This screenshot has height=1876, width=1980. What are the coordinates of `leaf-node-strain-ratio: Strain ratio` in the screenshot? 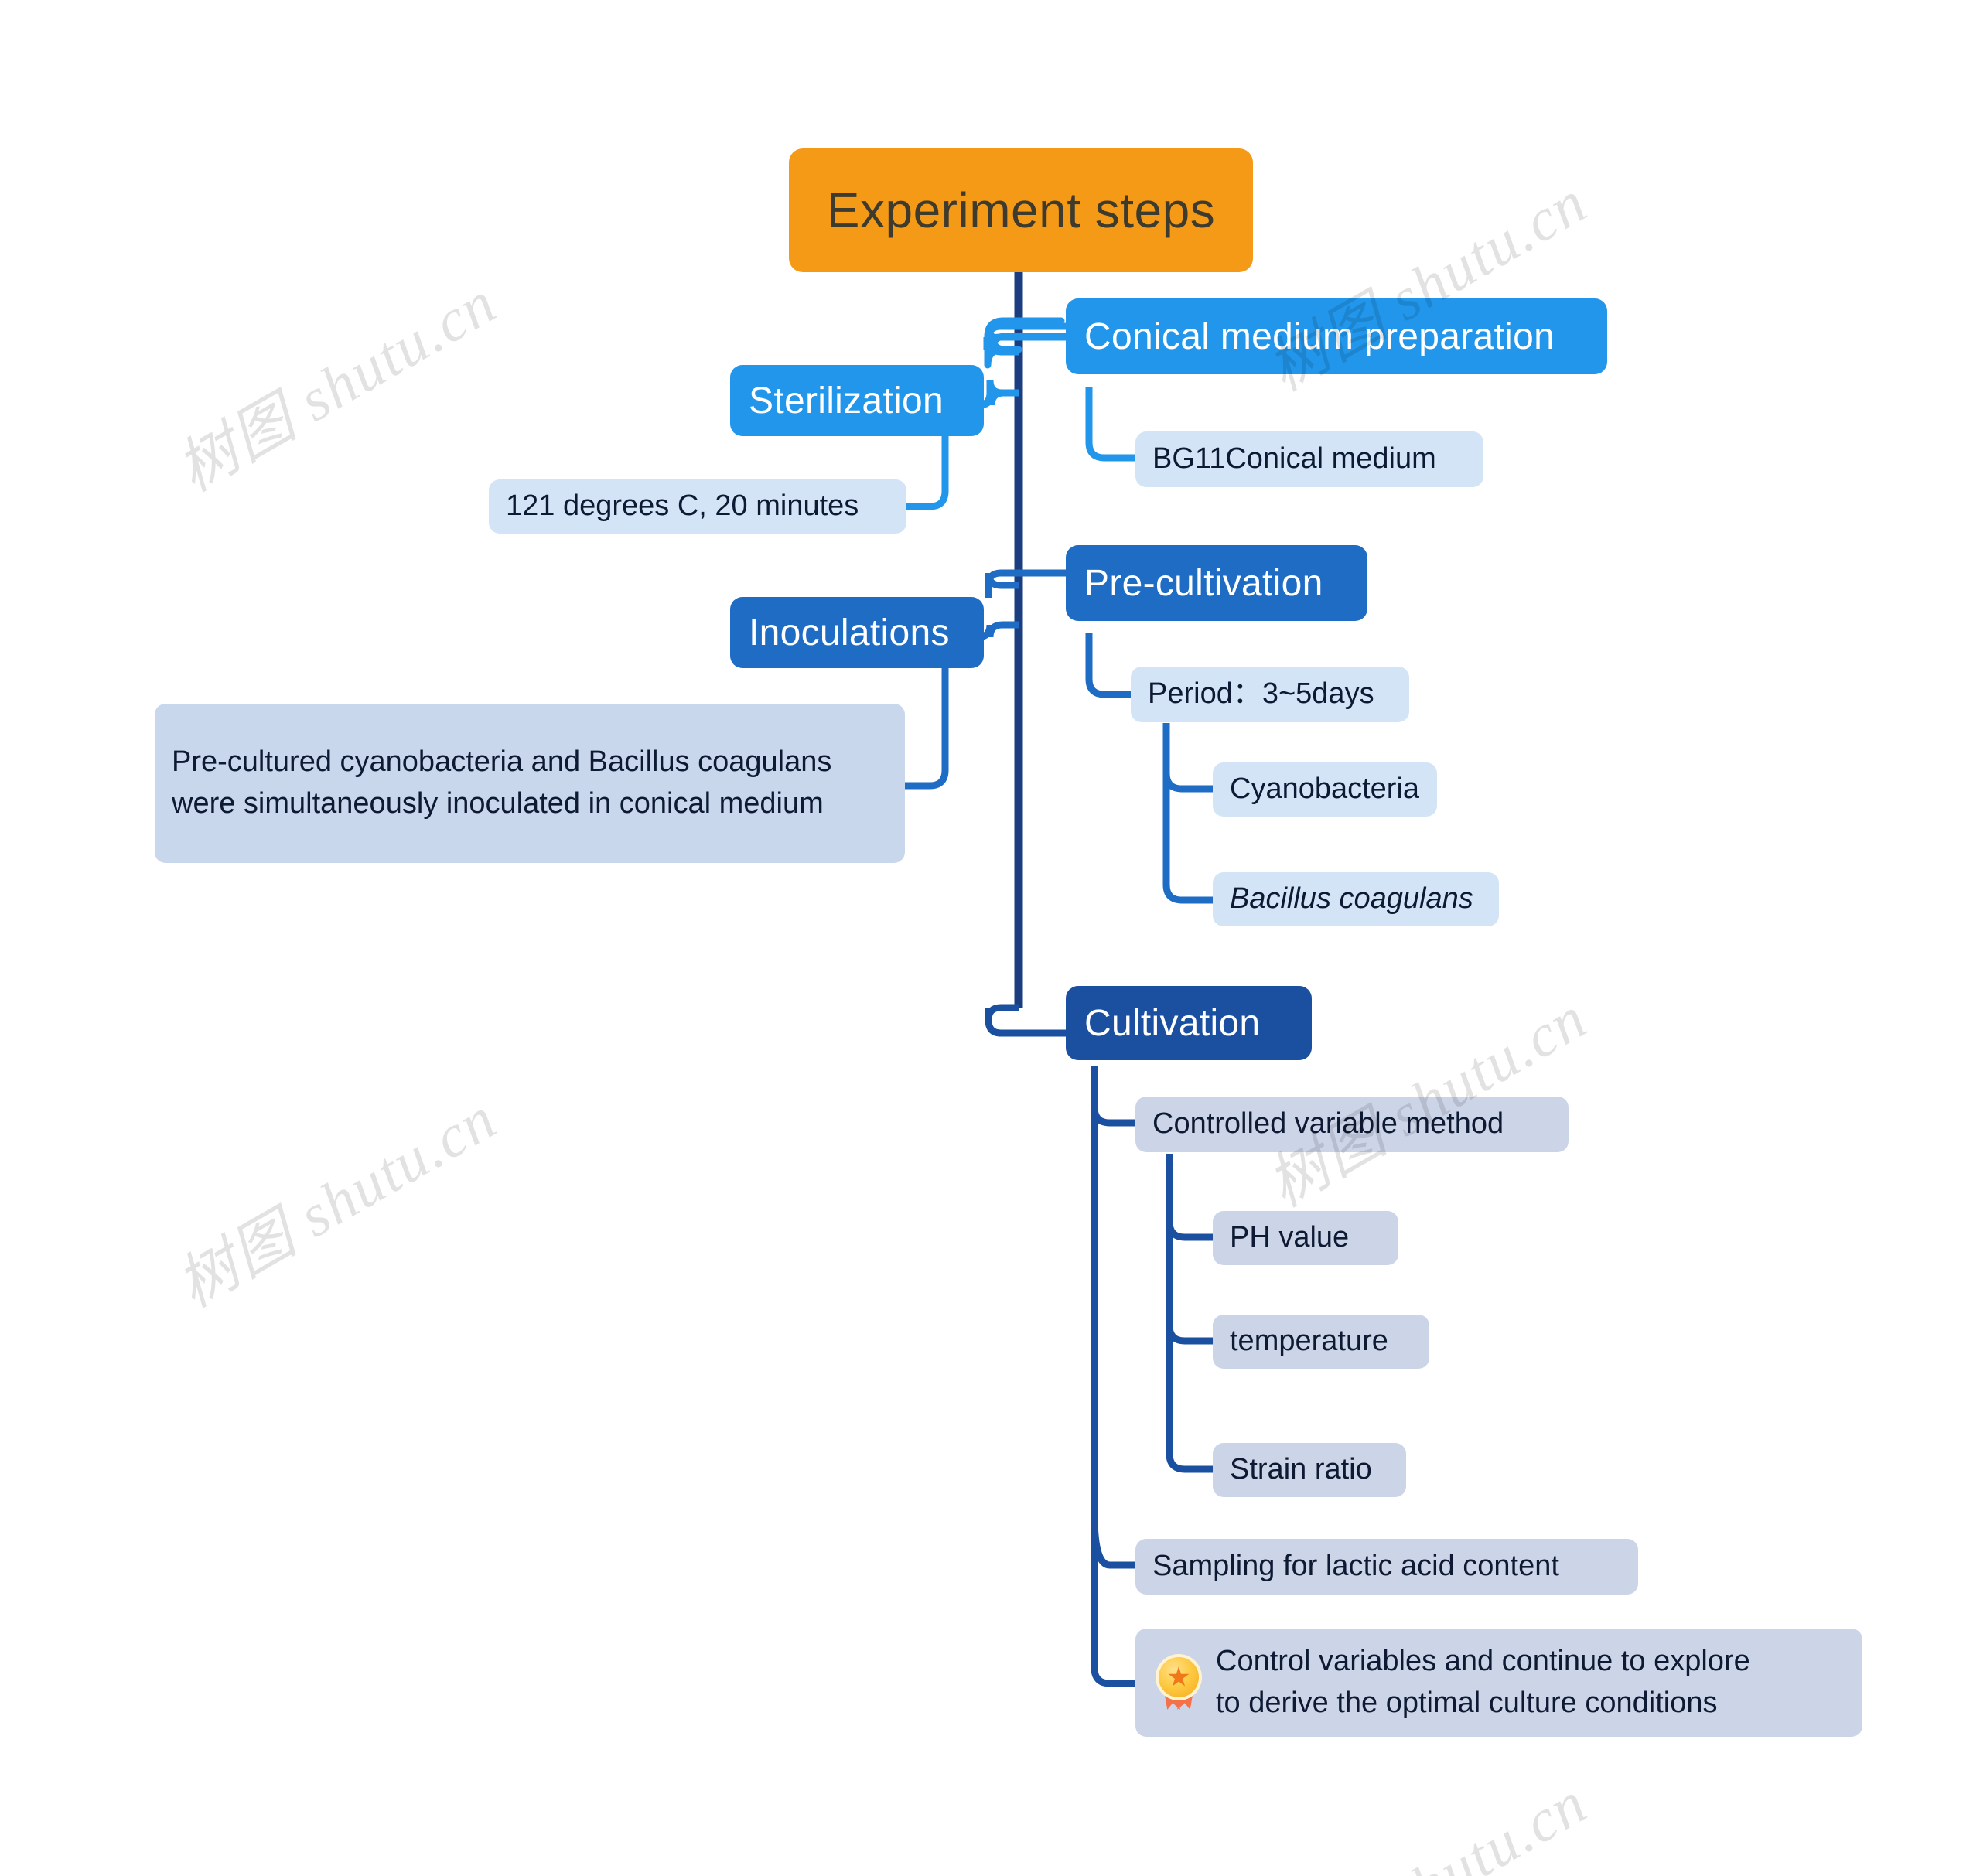 It's located at (1309, 1470).